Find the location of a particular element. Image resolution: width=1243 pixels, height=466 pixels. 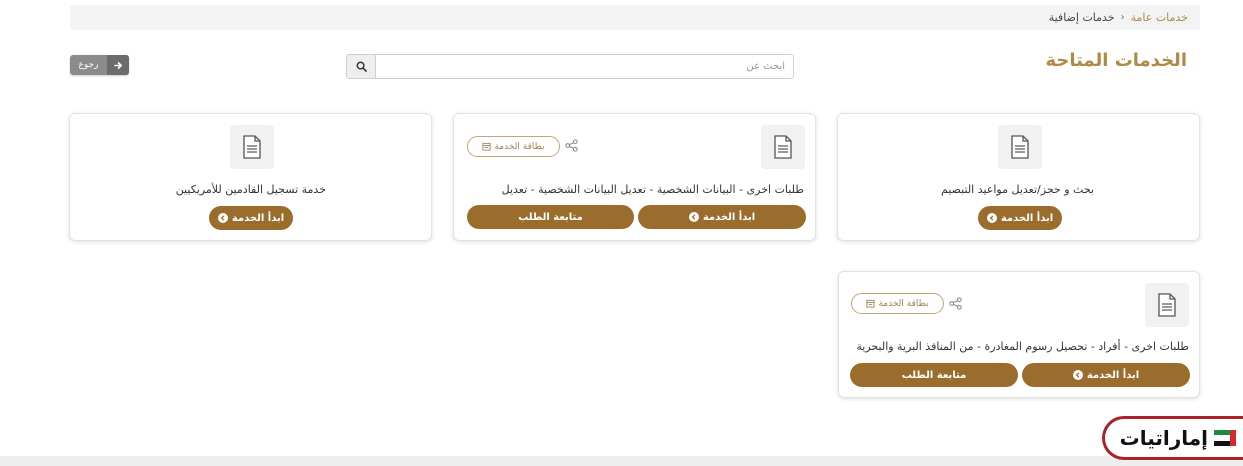

emaratiyat-logo: إماراتيات is located at coordinates (1172, 438).